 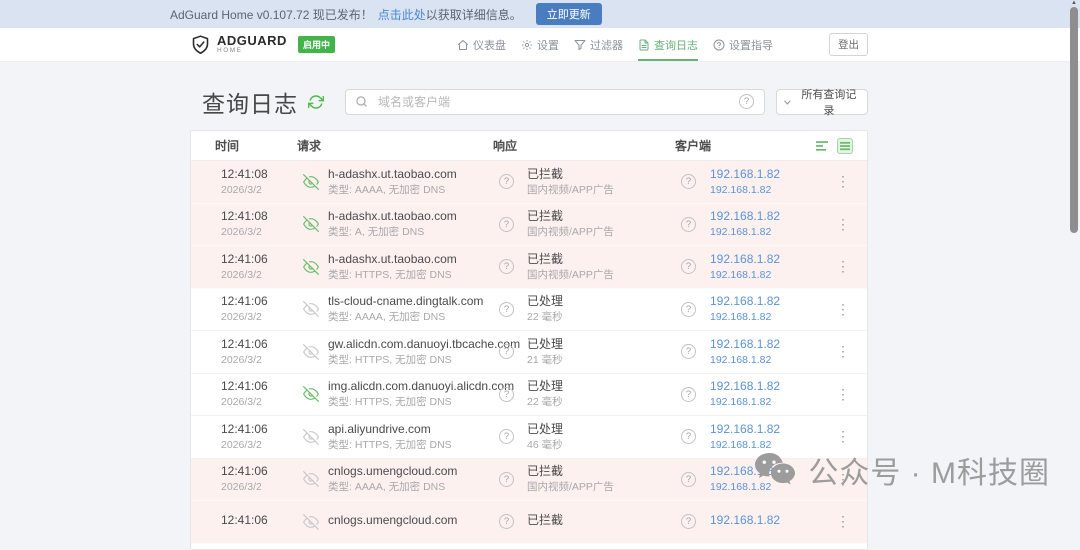 What do you see at coordinates (667, 44) in the screenshot?
I see `nav-item-query-log: 查询日志` at bounding box center [667, 44].